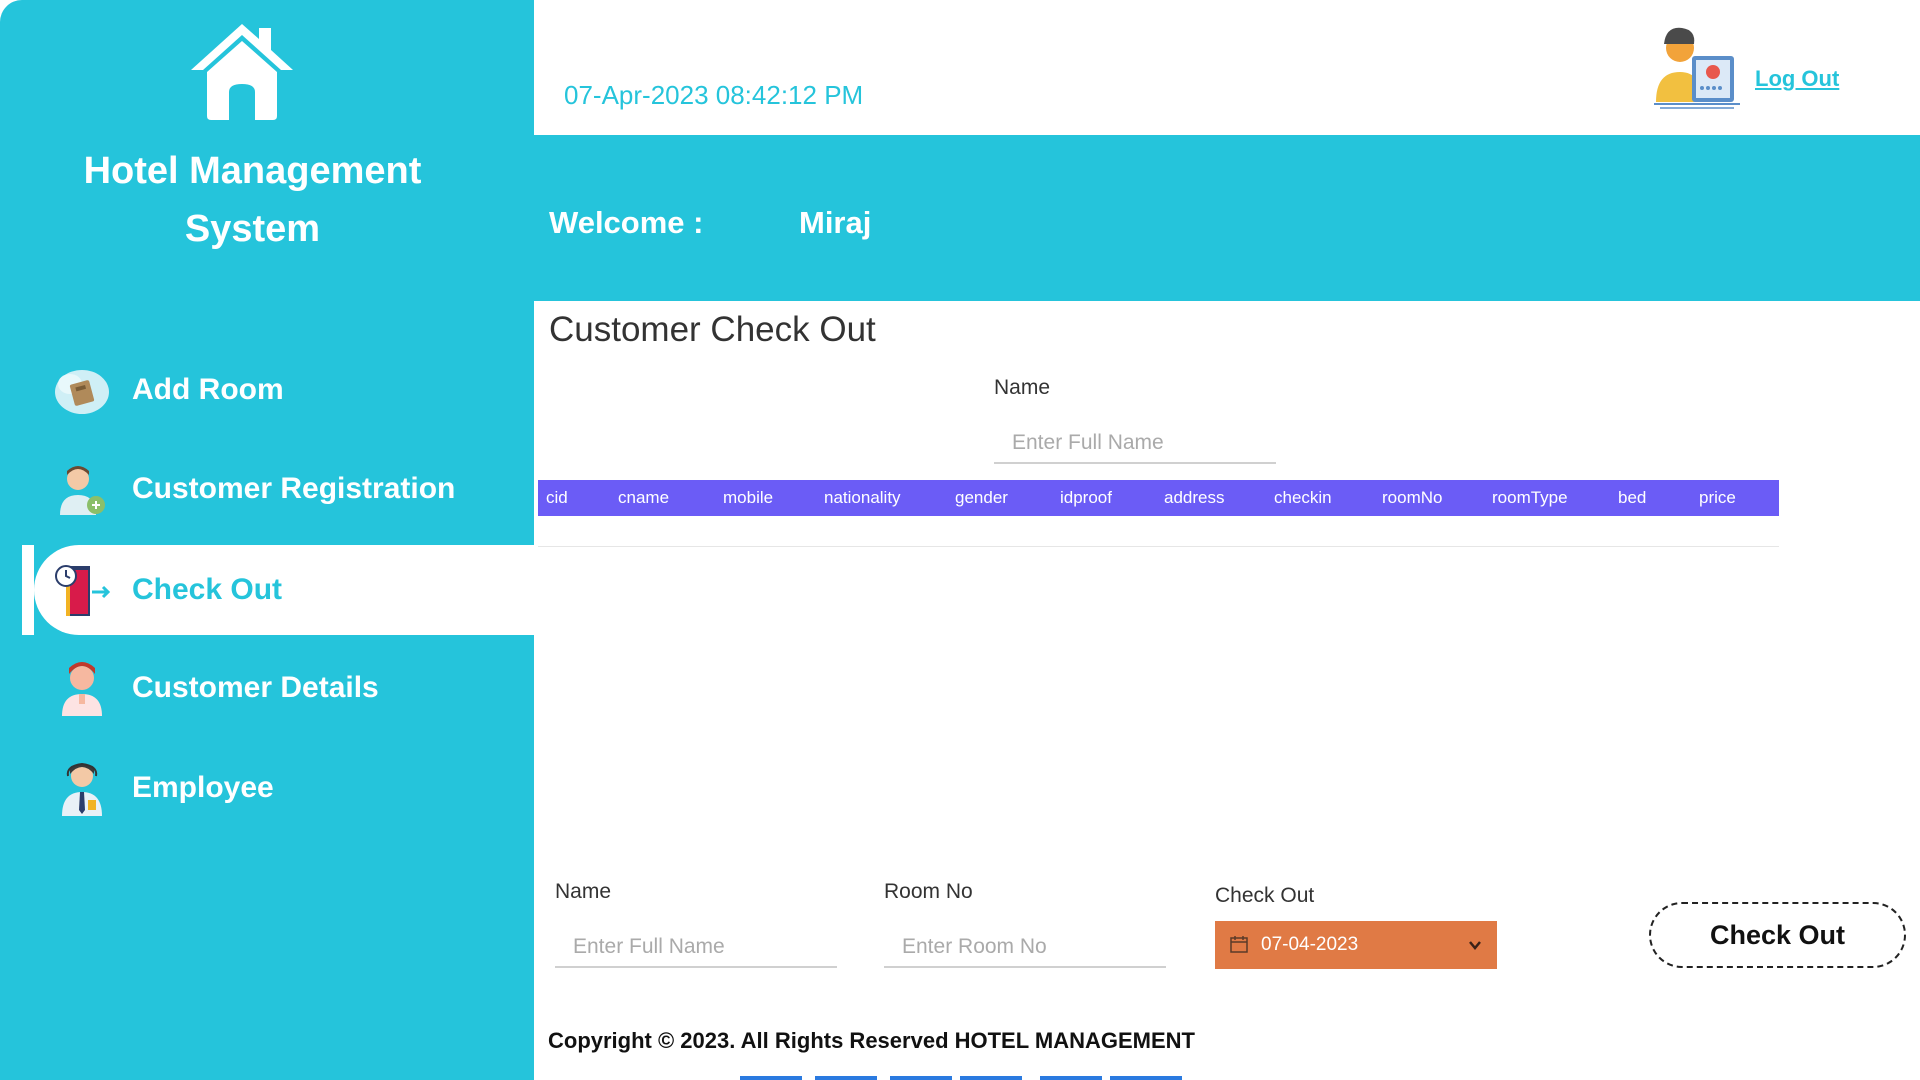 This screenshot has height=1080, width=1920. Describe the element at coordinates (82, 789) in the screenshot. I see `employee-icon` at that location.